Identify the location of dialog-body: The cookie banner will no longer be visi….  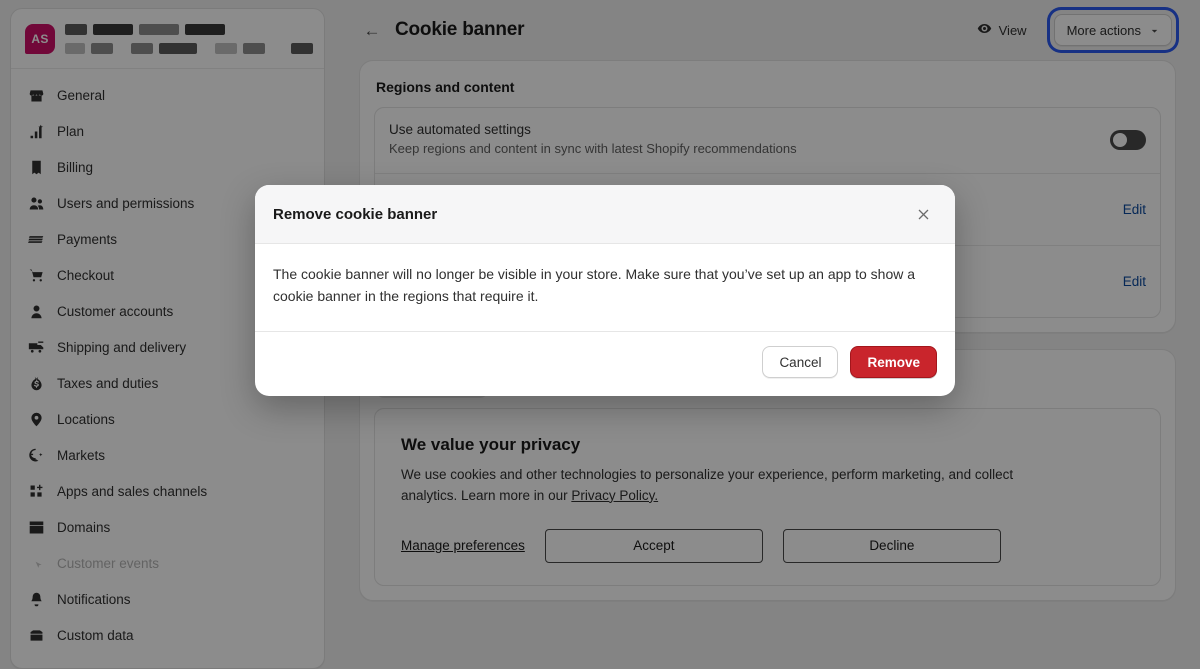
(605, 288).